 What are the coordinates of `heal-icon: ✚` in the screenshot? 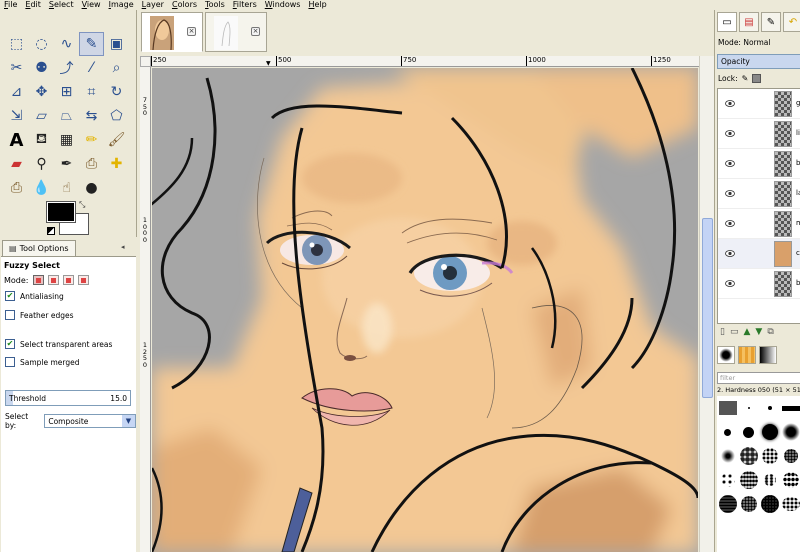 It's located at (116, 164).